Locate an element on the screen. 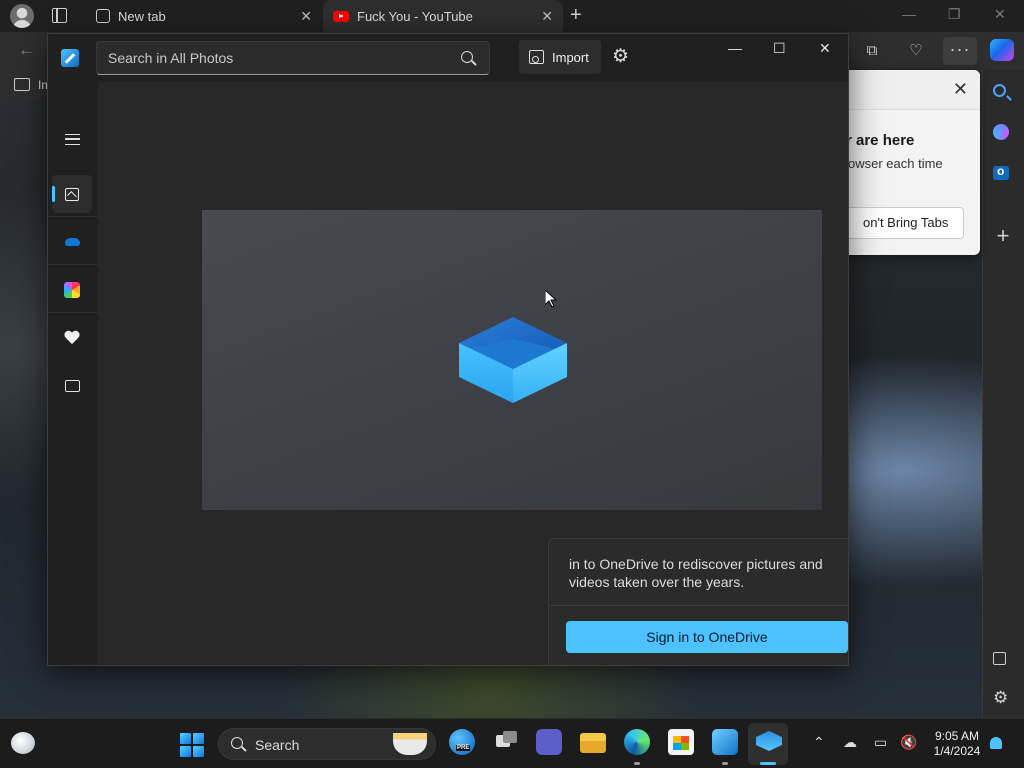  icloud-icon is located at coordinates (72, 290).